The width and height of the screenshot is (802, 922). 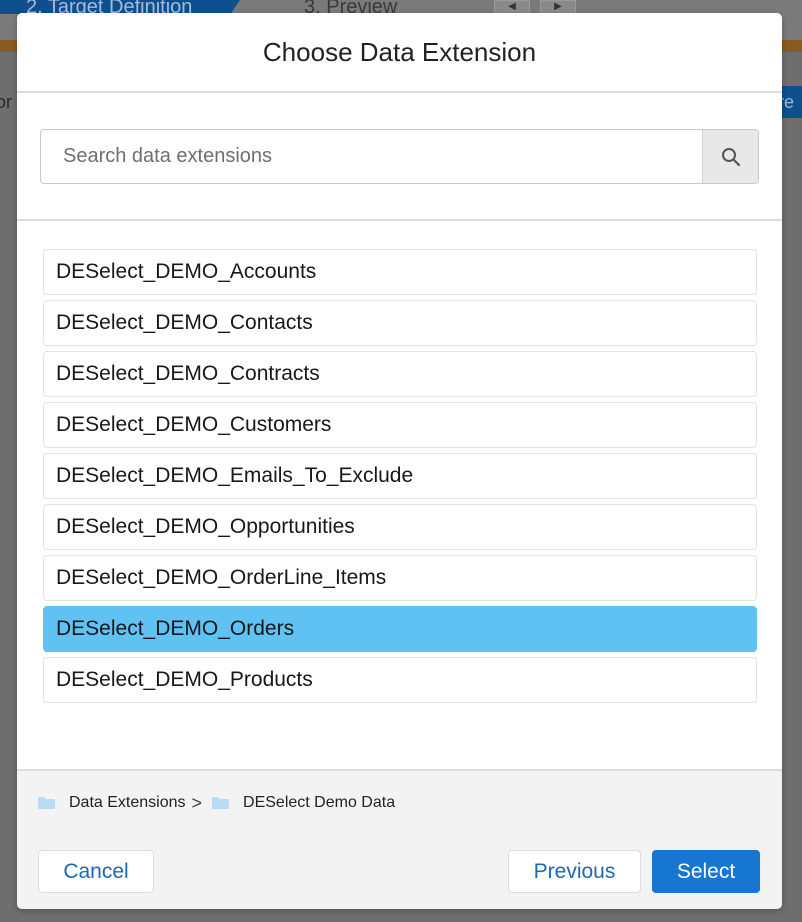 What do you see at coordinates (197, 802) in the screenshot?
I see `chevron-right-icon: >` at bounding box center [197, 802].